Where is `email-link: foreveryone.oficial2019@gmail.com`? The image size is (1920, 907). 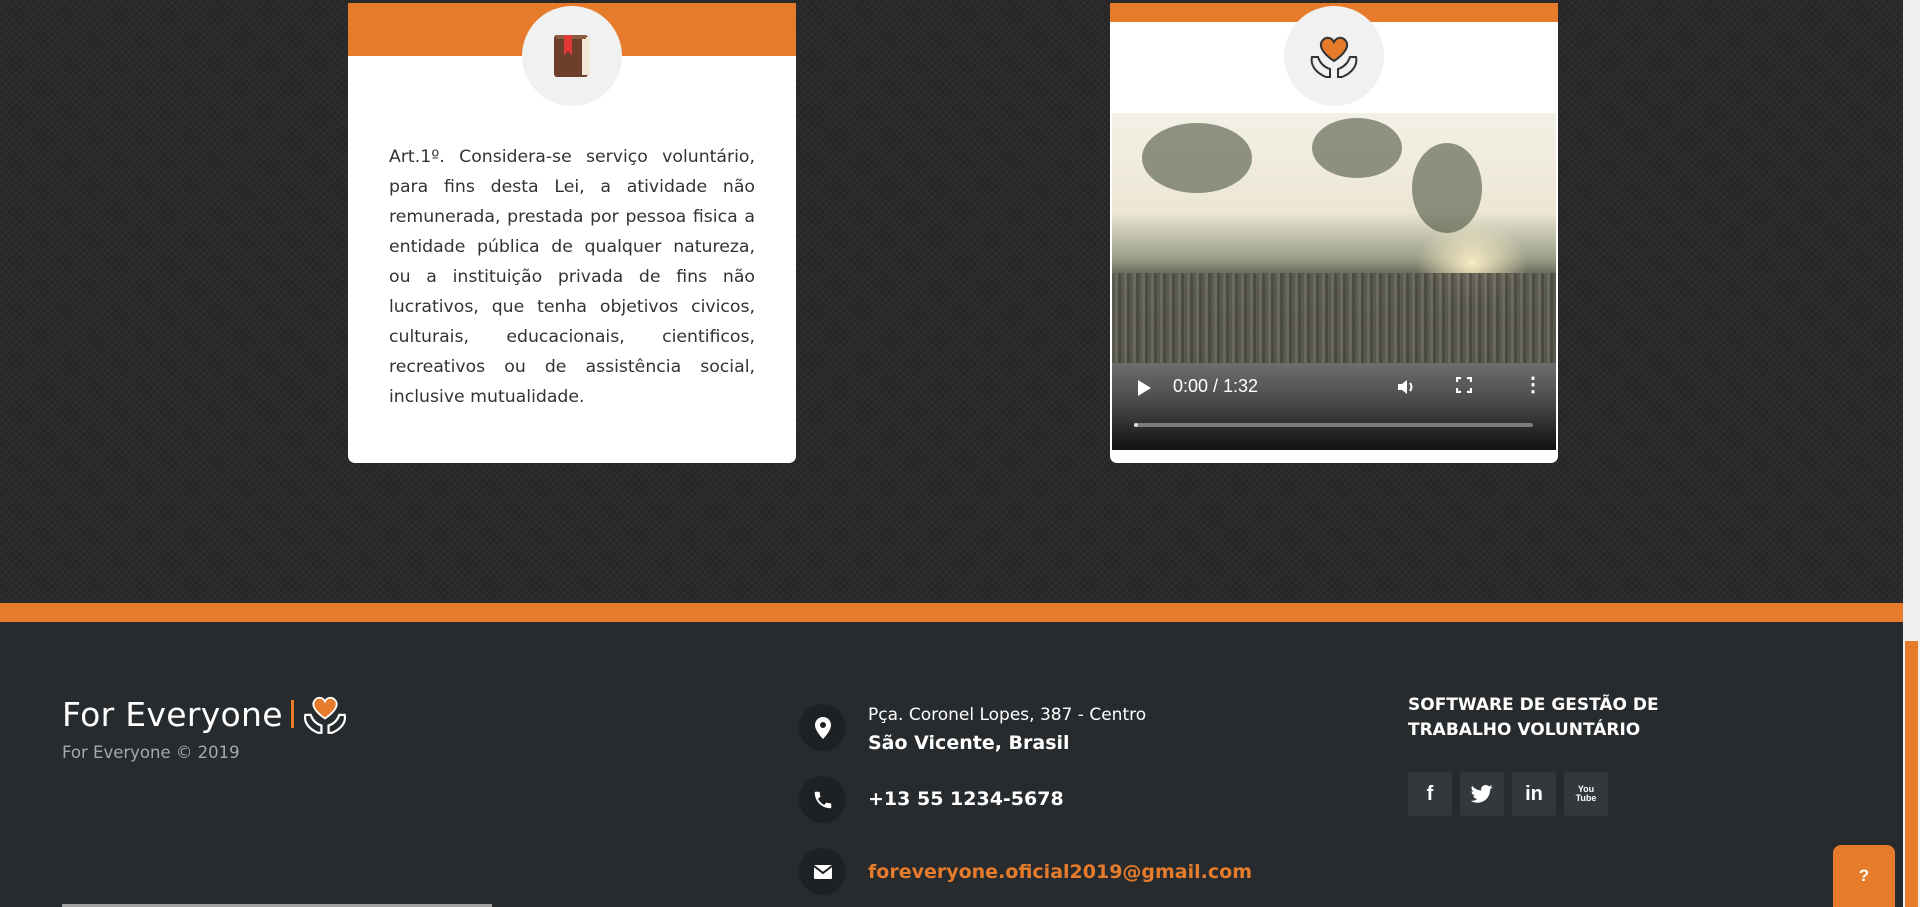 email-link: foreveryone.oficial2019@gmail.com is located at coordinates (1060, 872).